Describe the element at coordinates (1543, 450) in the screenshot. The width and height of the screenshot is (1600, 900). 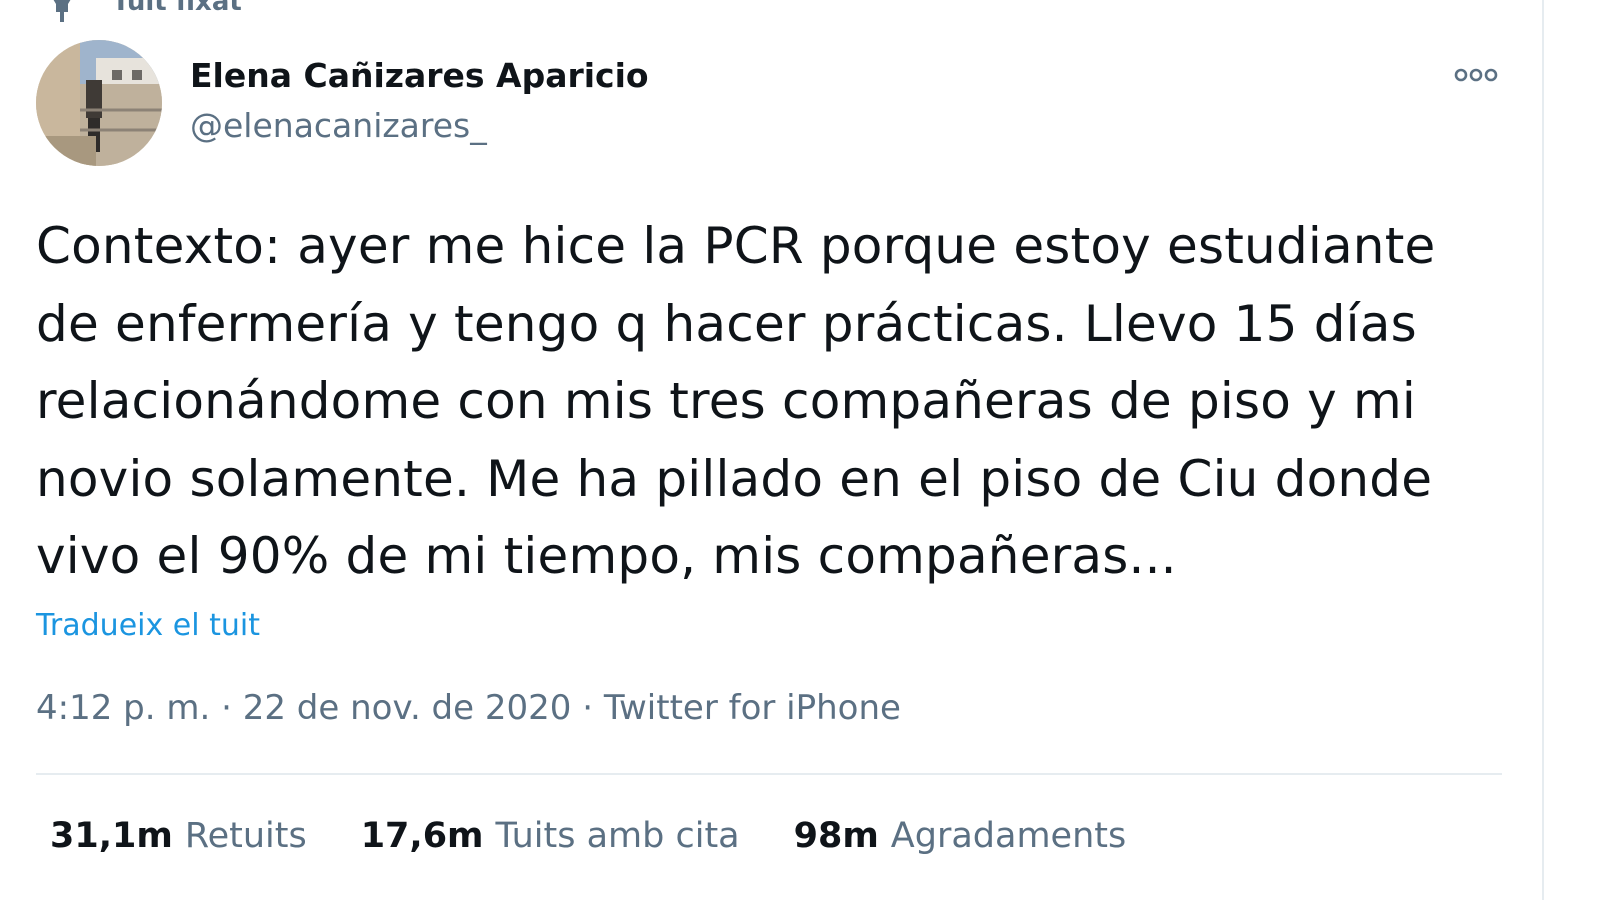
I see `column-border` at that location.